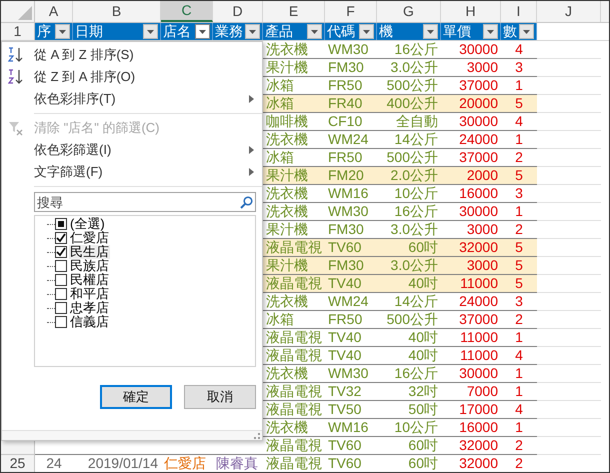 The width and height of the screenshot is (610, 473). Describe the element at coordinates (386, 31) in the screenshot. I see `column-title: 機` at that location.